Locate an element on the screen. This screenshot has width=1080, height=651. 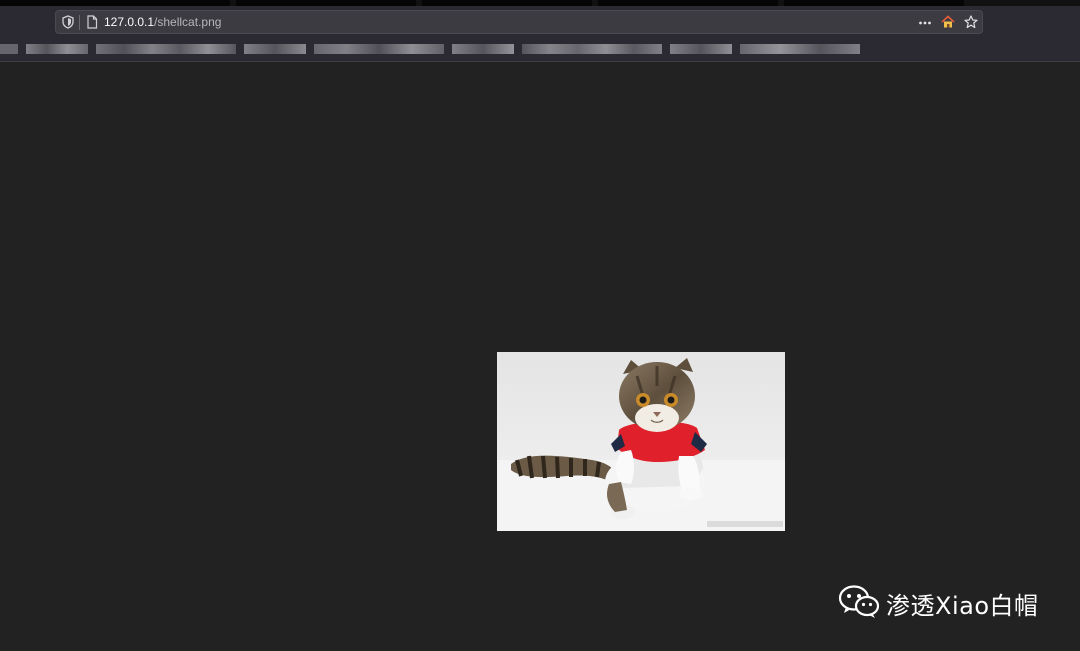
divider is located at coordinates (79, 22).